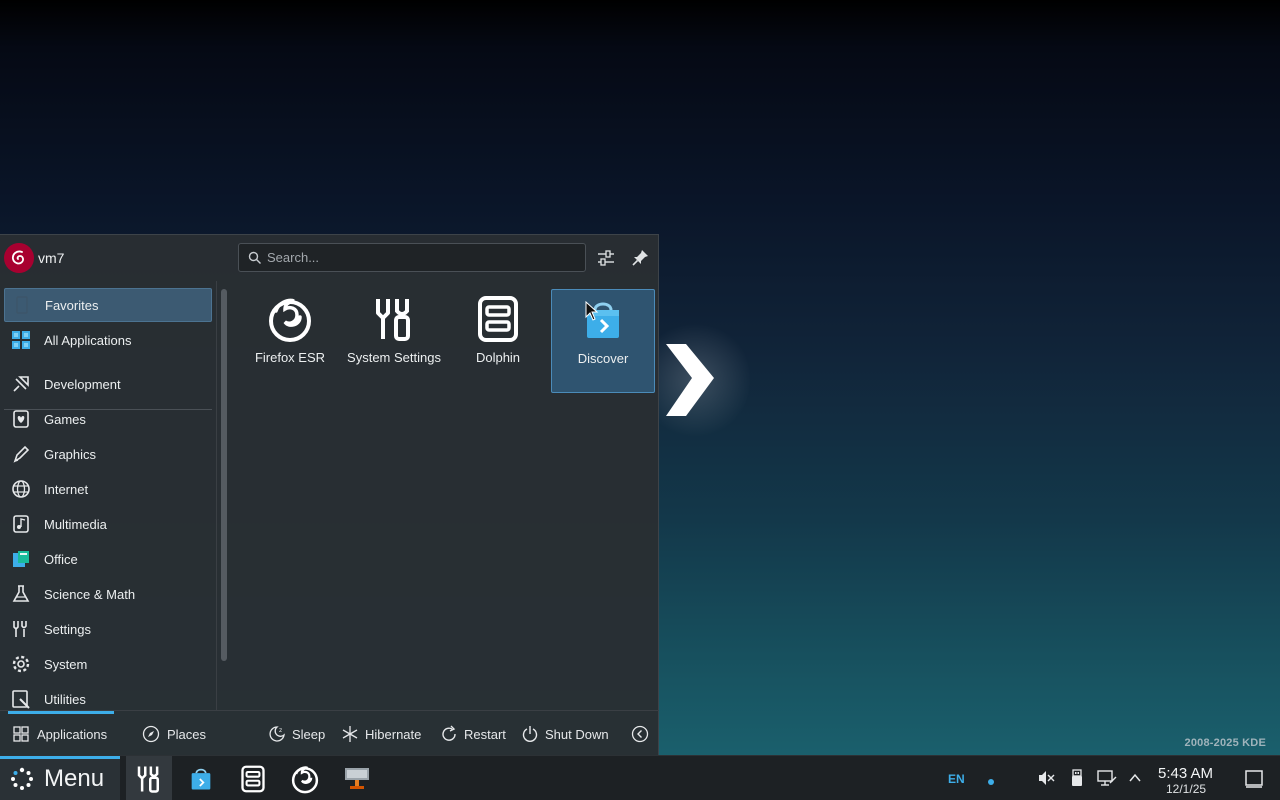 This screenshot has height=800, width=1280. I want to click on task-firefox, so click(305, 778).